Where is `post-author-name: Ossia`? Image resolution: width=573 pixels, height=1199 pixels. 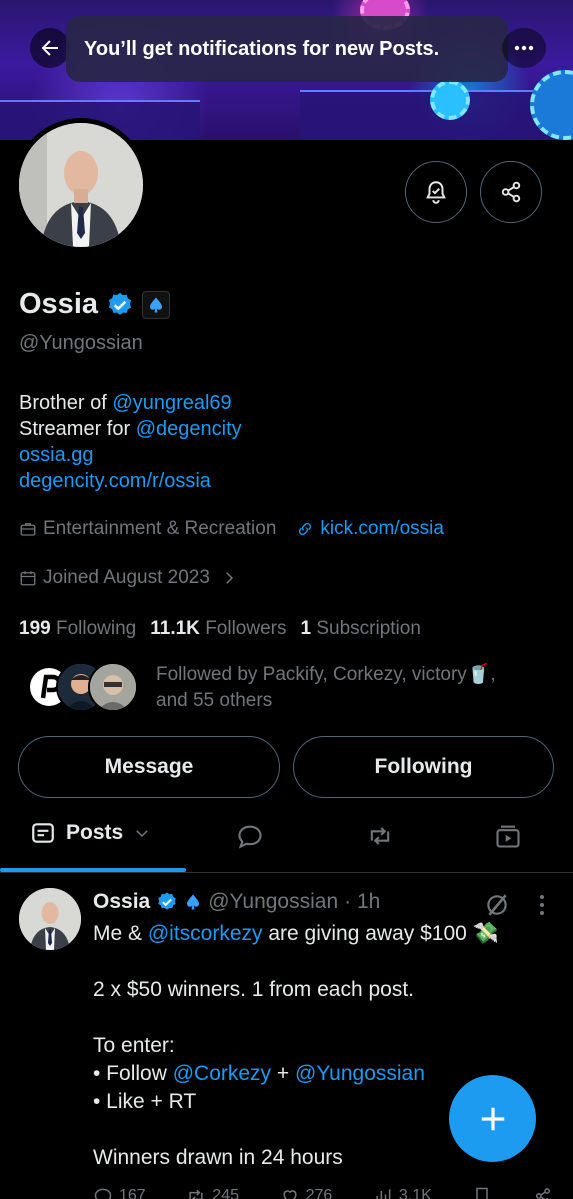
post-author-name: Ossia is located at coordinates (121, 902).